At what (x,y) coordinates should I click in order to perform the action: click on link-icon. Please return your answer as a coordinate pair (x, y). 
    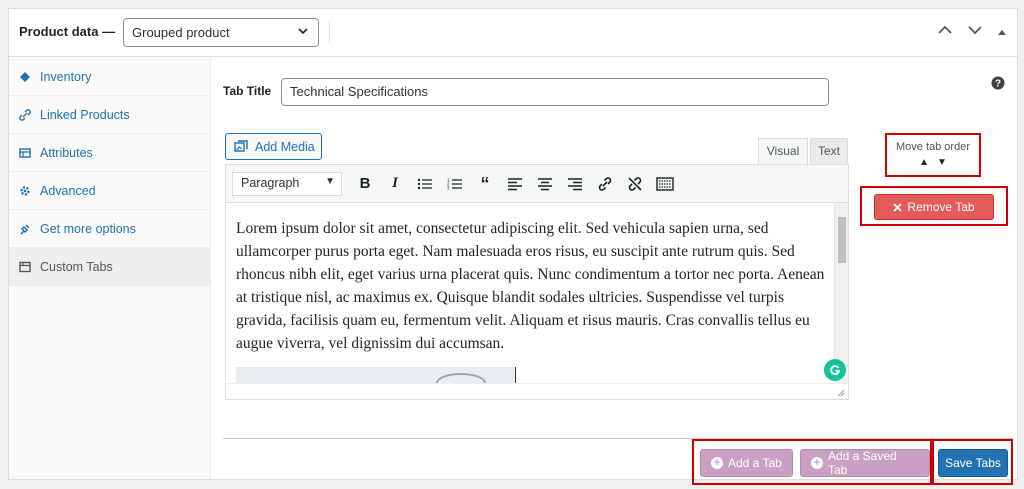
    Looking at the image, I should click on (25, 114).